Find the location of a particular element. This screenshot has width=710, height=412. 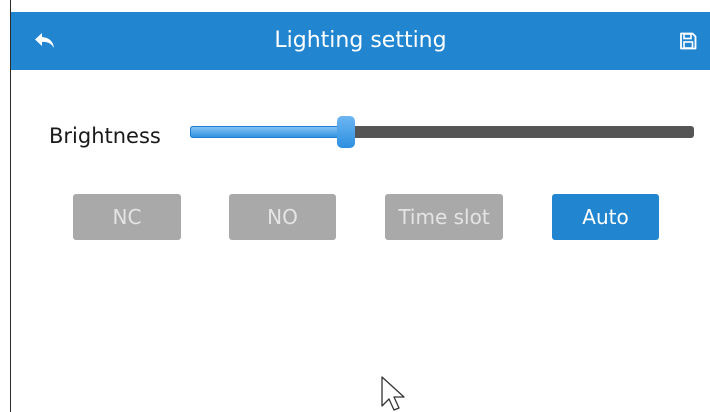

mode-button-time-slot: Time slot is located at coordinates (444, 217).